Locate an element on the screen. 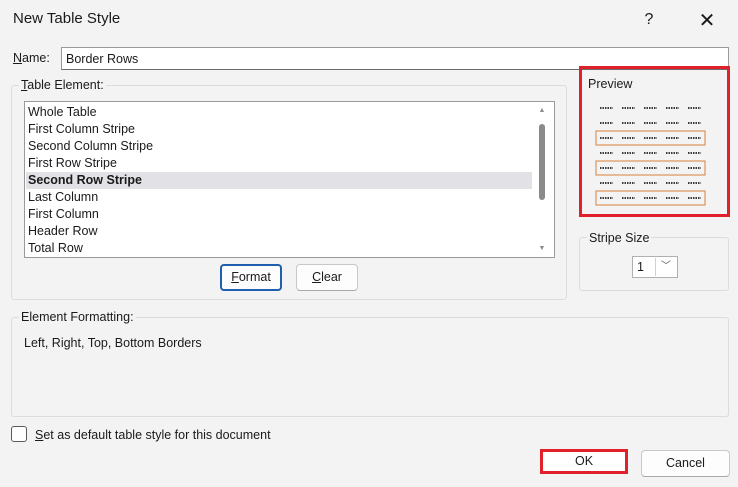 The width and height of the screenshot is (738, 487). list-item: Second Row Stripe is located at coordinates (279, 180).